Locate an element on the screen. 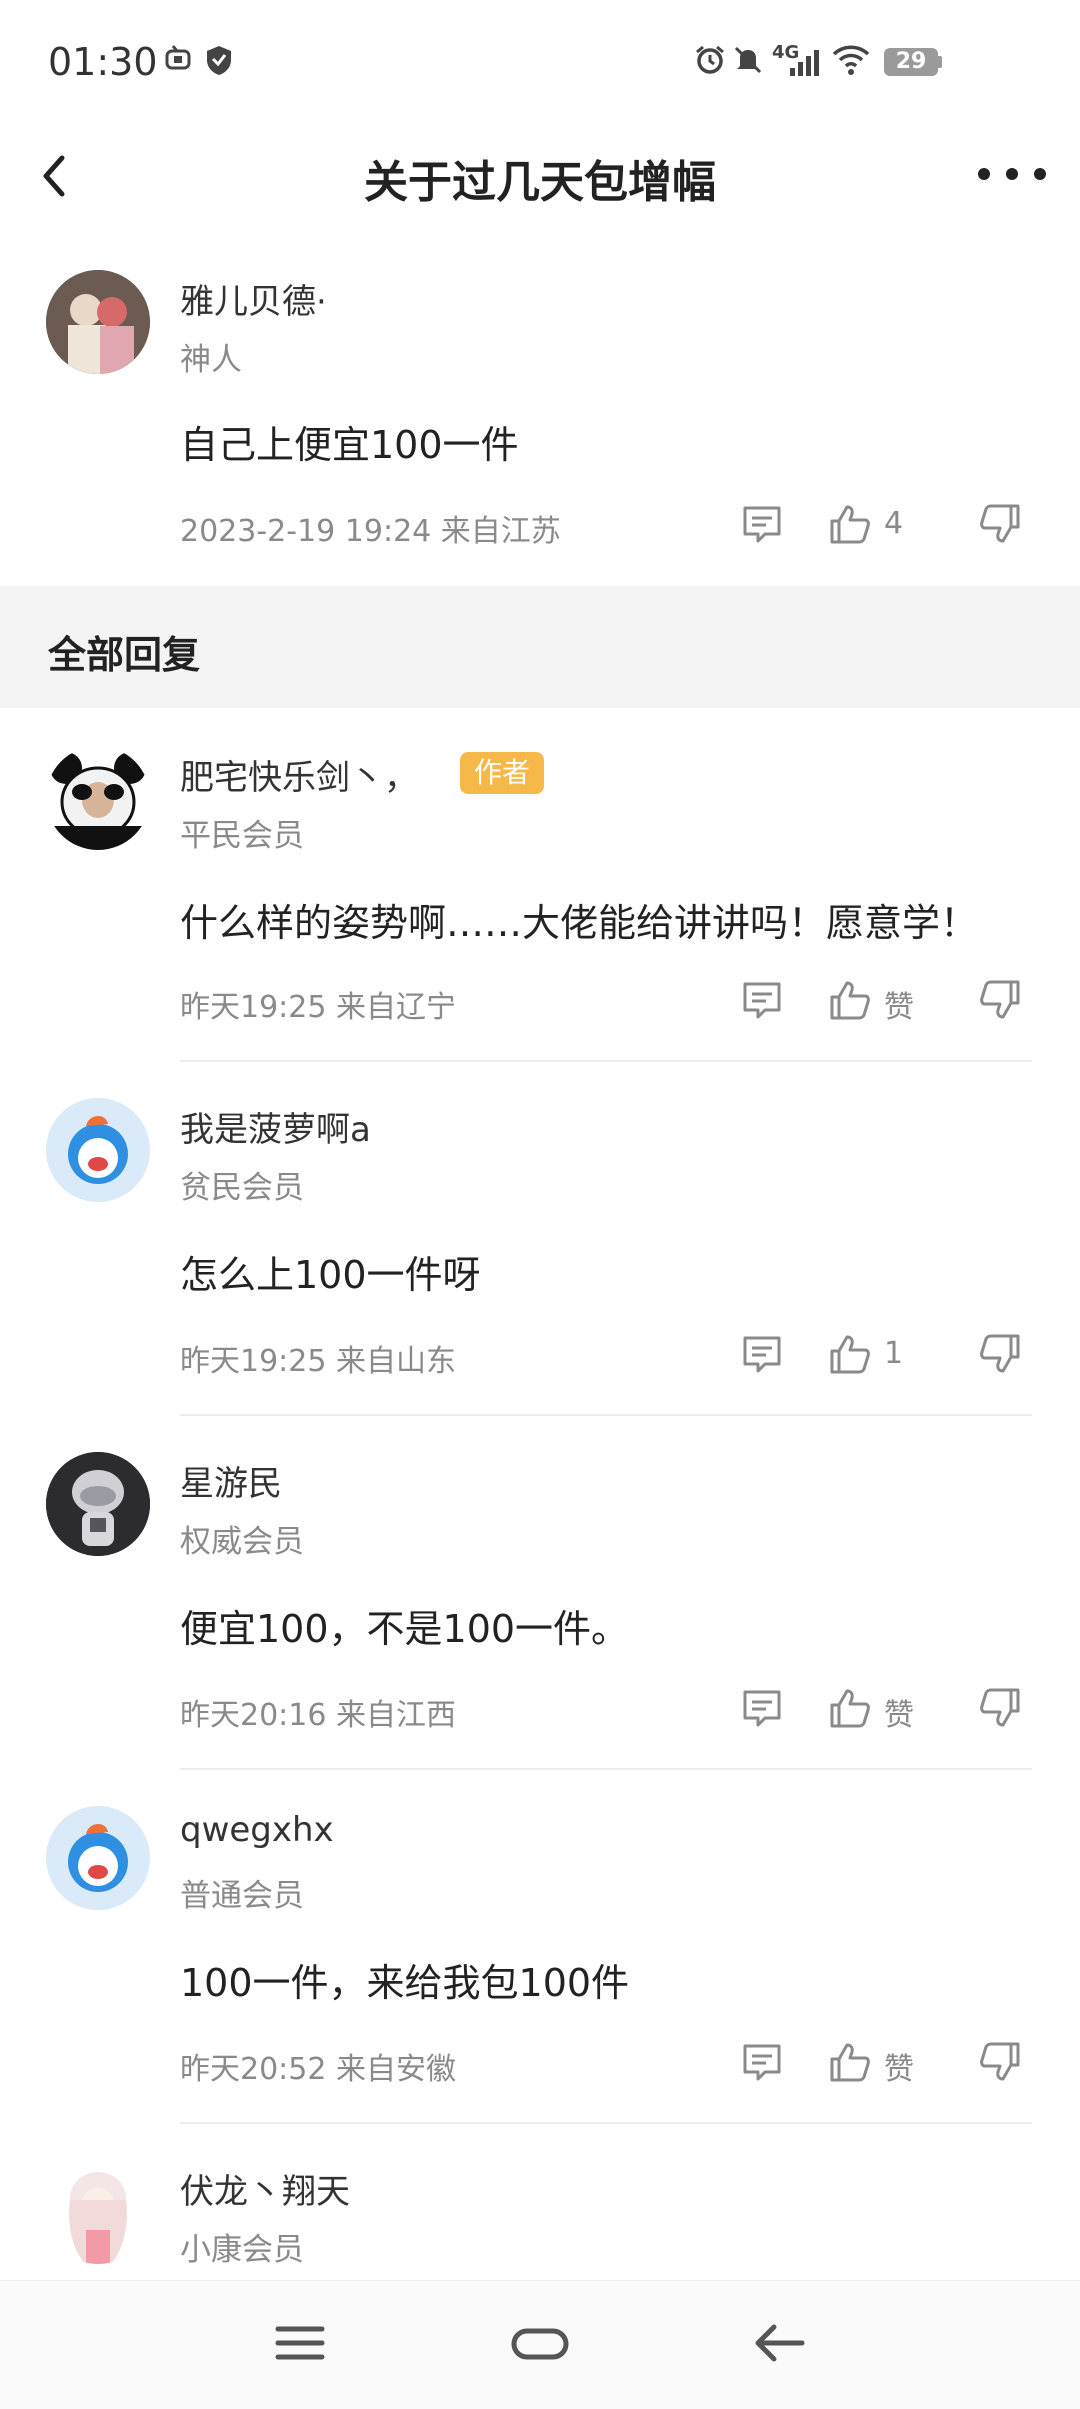 The height and width of the screenshot is (2409, 1080). status-bar: 01:30 4G 29 is located at coordinates (540, 60).